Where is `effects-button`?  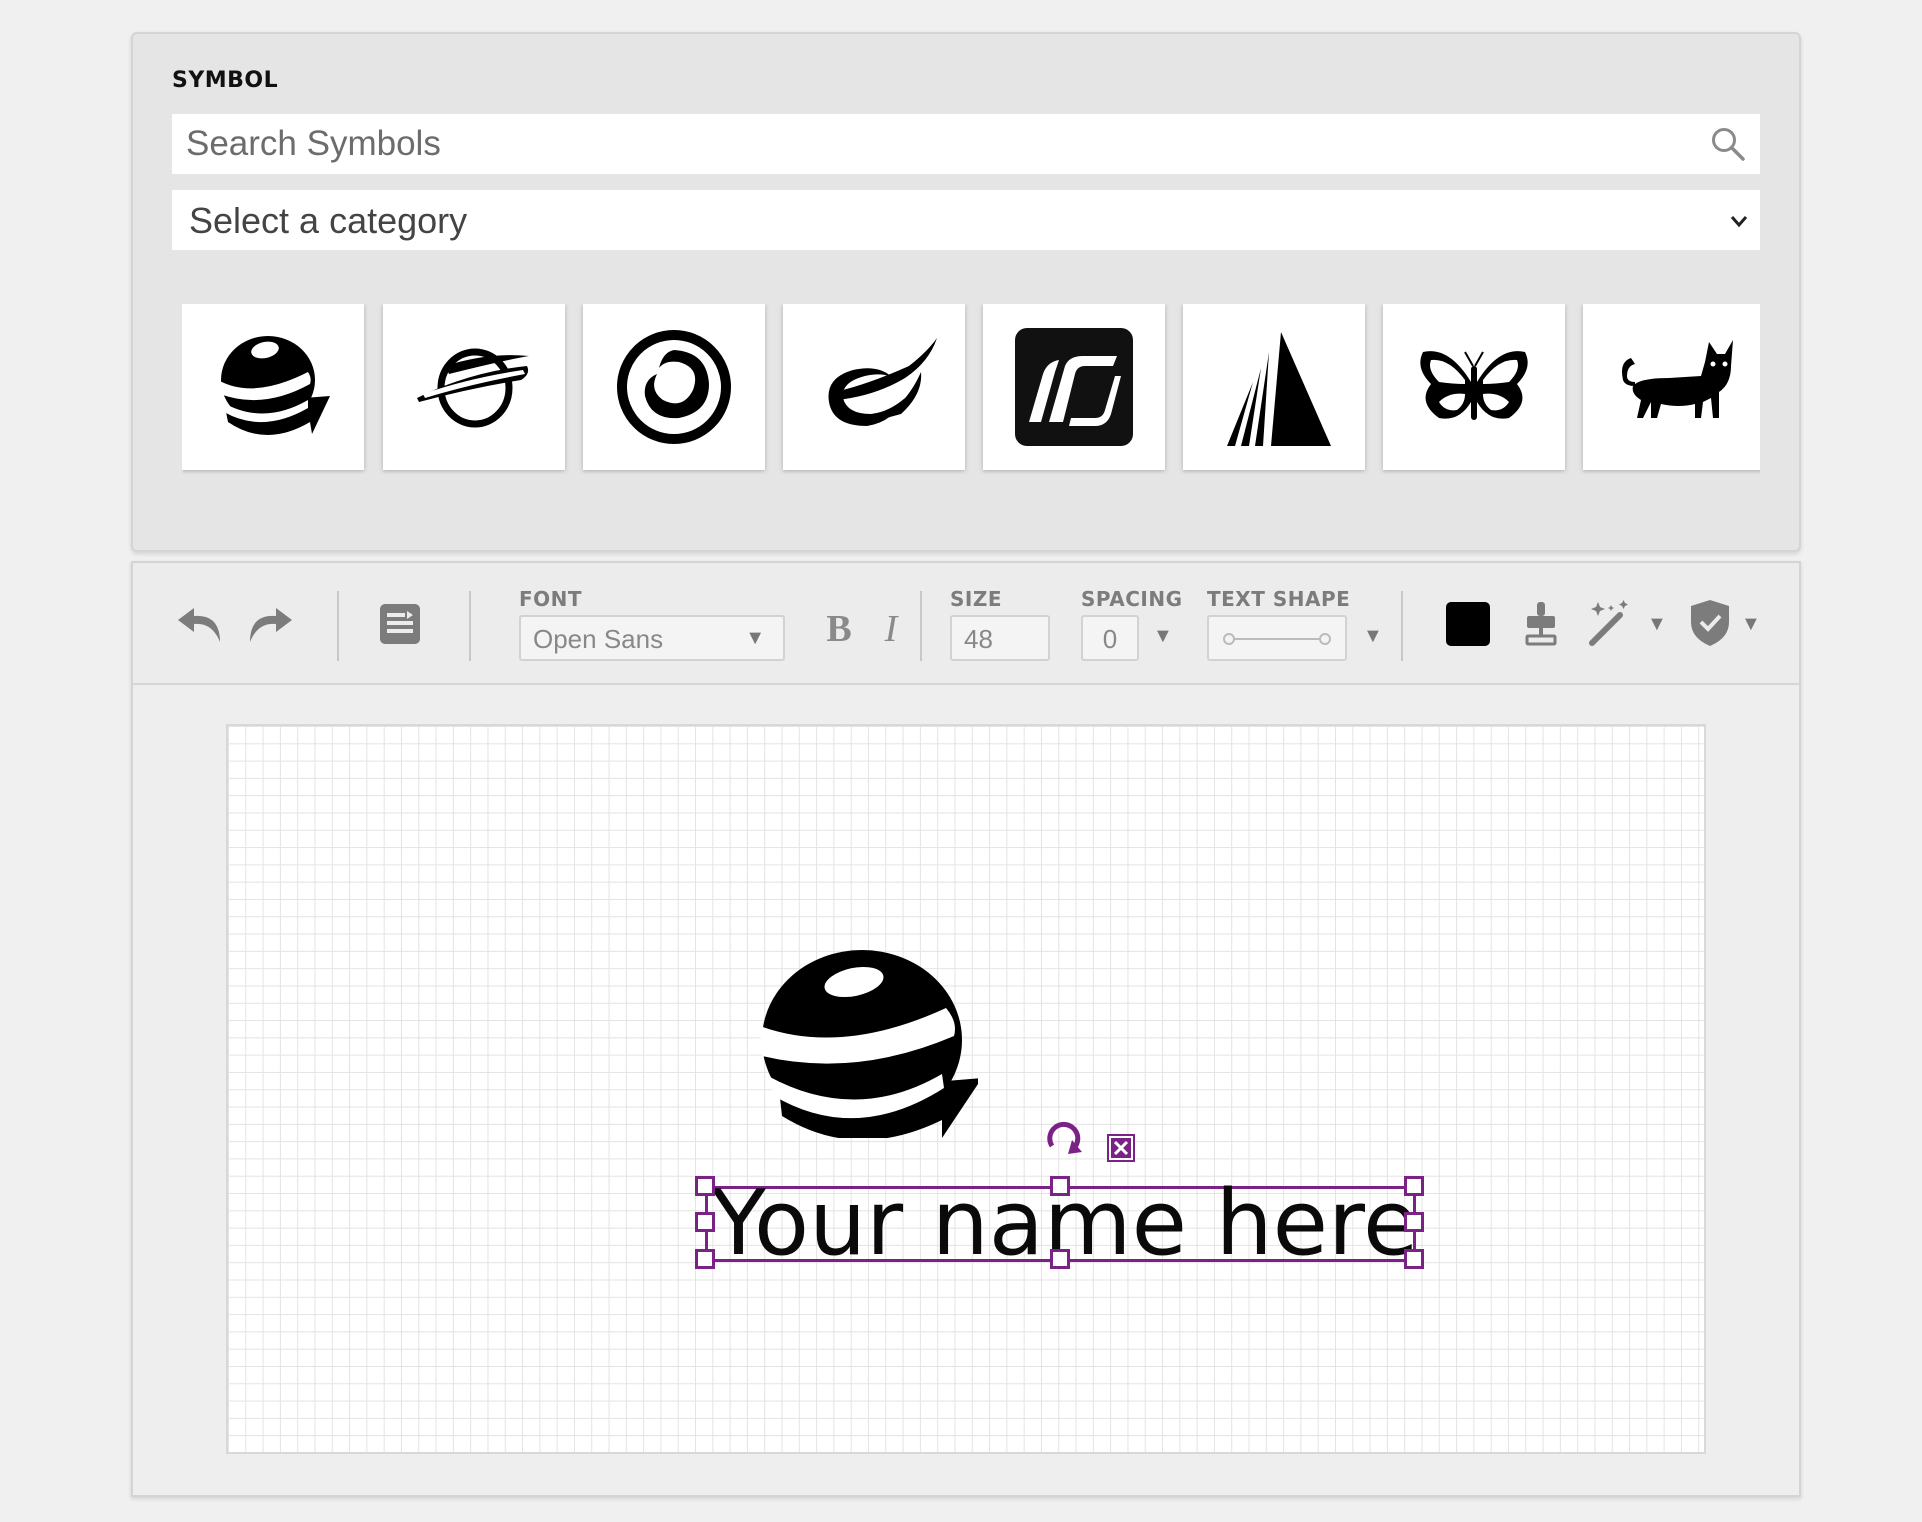
effects-button is located at coordinates (1610, 623).